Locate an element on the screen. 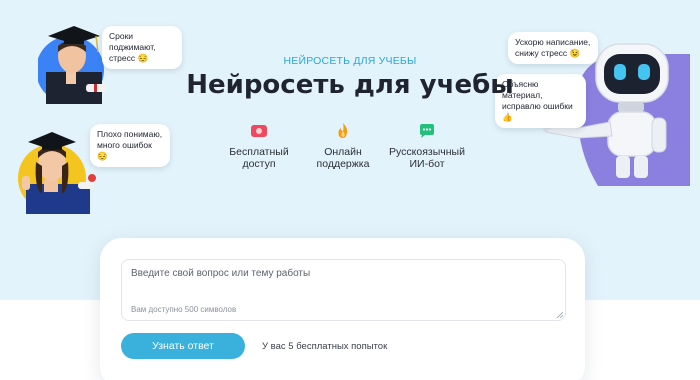  free-attempts-text: У вас 5 бесплатных попыток is located at coordinates (325, 346).